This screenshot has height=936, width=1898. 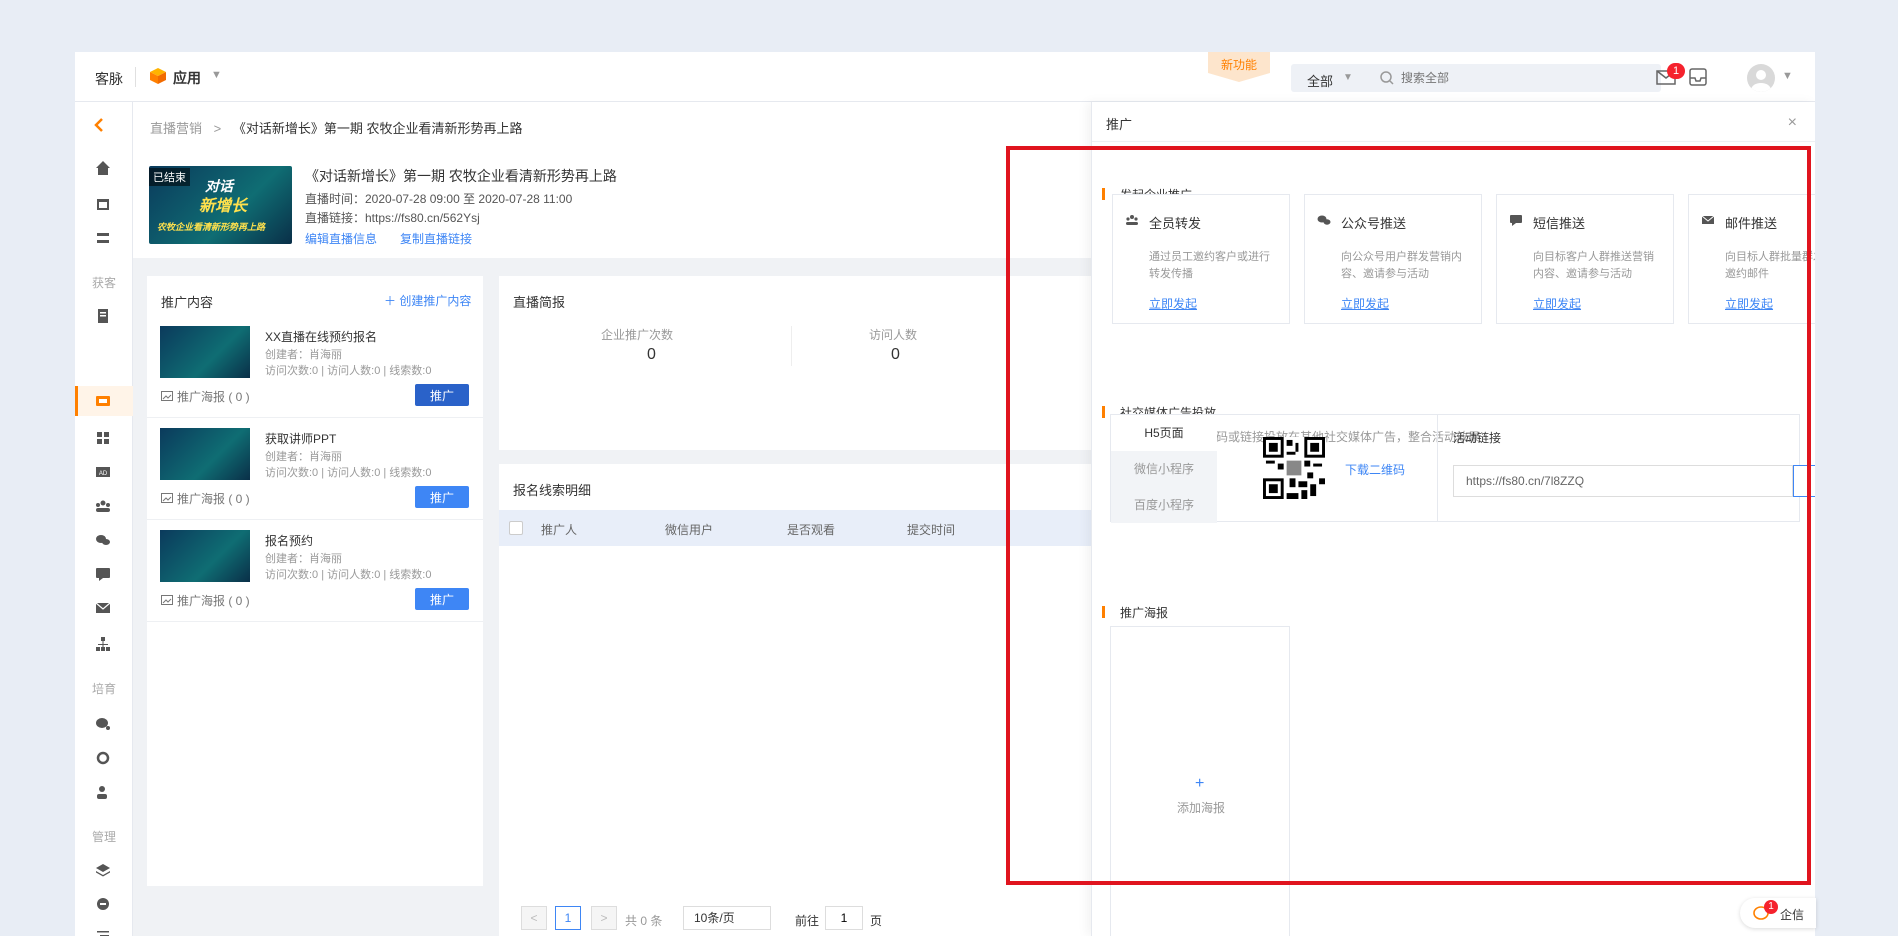 I want to click on goto-page-input, so click(x=844, y=918).